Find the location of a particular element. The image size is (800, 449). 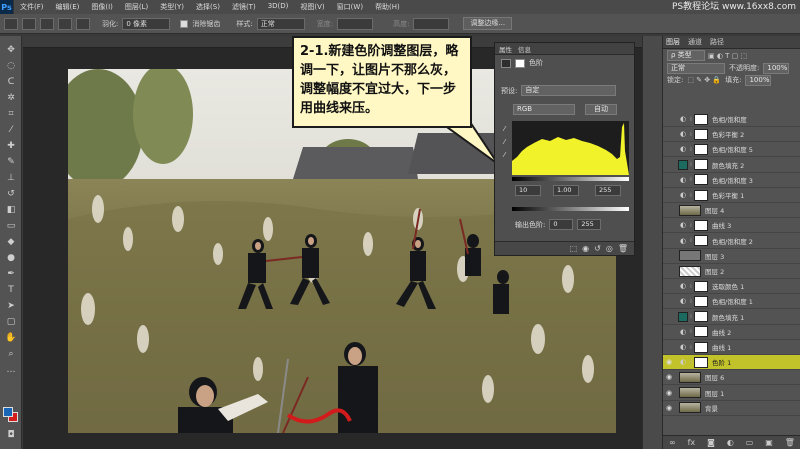

delete-icon: 🗑 is located at coordinates (623, 248).